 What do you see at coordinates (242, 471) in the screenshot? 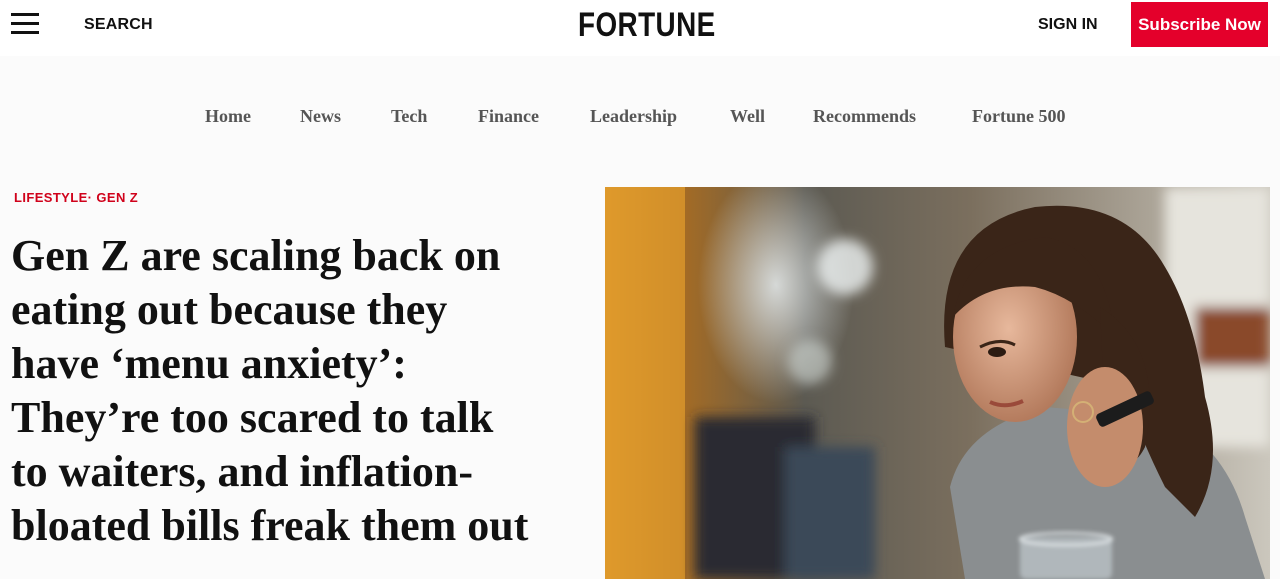
I see `headline-line: to waiters, and inflation-` at bounding box center [242, 471].